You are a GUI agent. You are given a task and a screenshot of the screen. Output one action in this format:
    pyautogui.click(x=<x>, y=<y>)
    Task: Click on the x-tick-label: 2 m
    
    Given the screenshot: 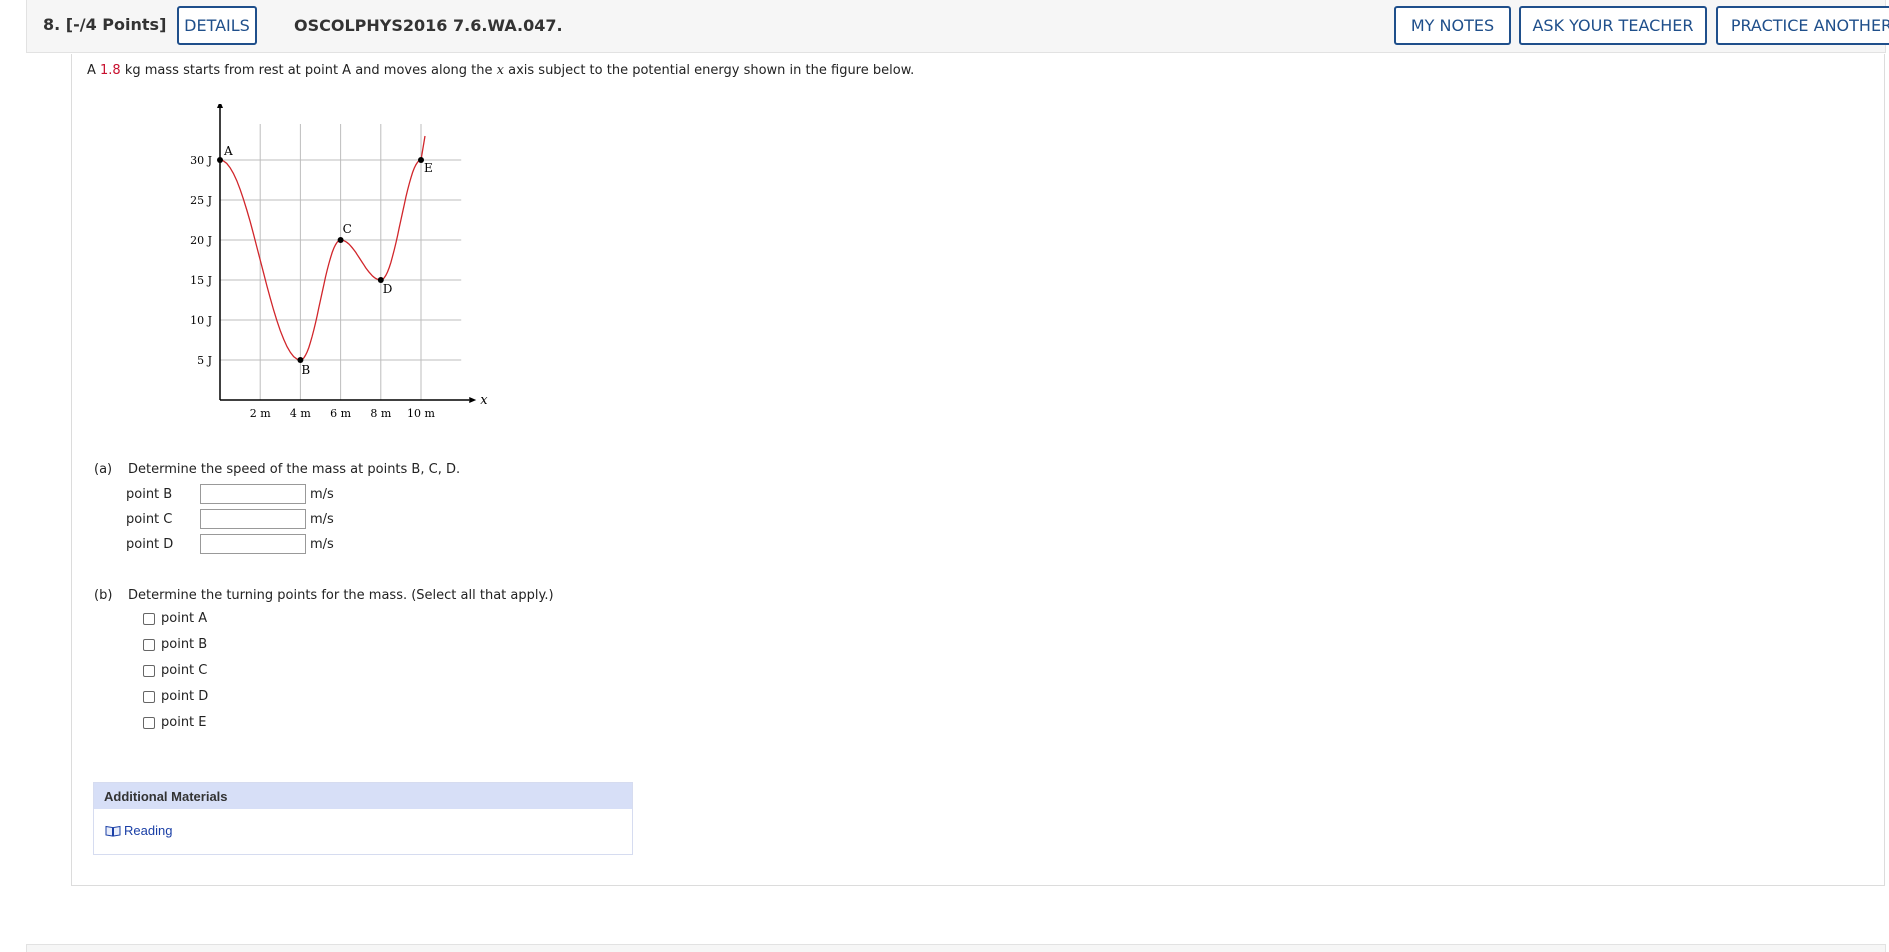 What is the action you would take?
    pyautogui.click(x=260, y=413)
    